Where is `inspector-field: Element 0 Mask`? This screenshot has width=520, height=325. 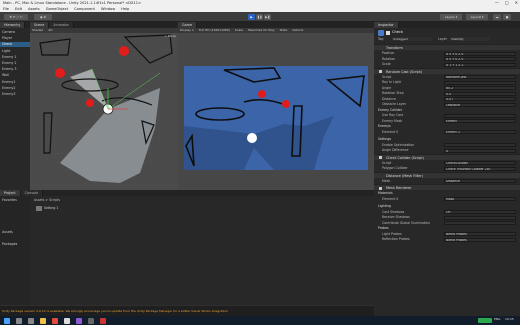 inspector-field: Element 0 Mask is located at coordinates (447, 199).